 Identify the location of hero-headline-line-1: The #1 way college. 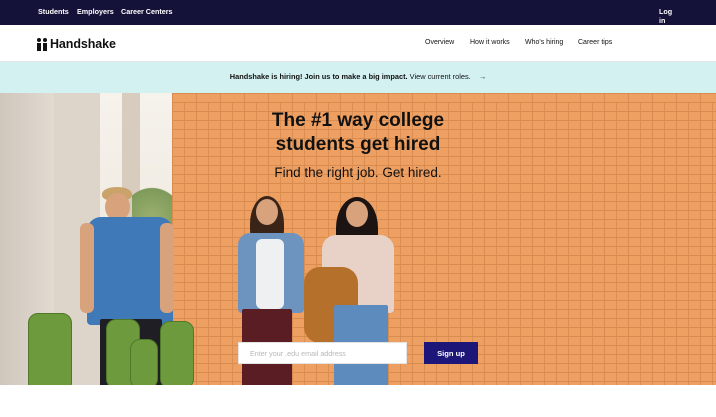
(358, 120).